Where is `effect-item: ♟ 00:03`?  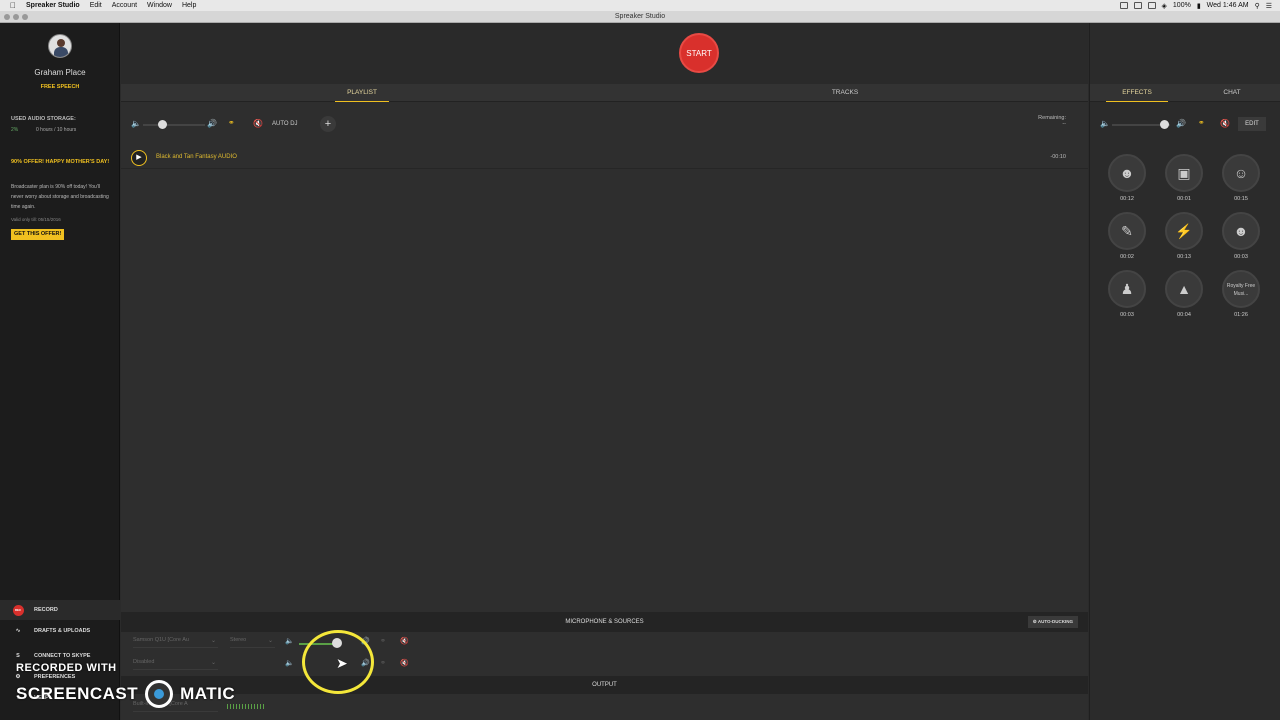 effect-item: ♟ 00:03 is located at coordinates (1127, 294).